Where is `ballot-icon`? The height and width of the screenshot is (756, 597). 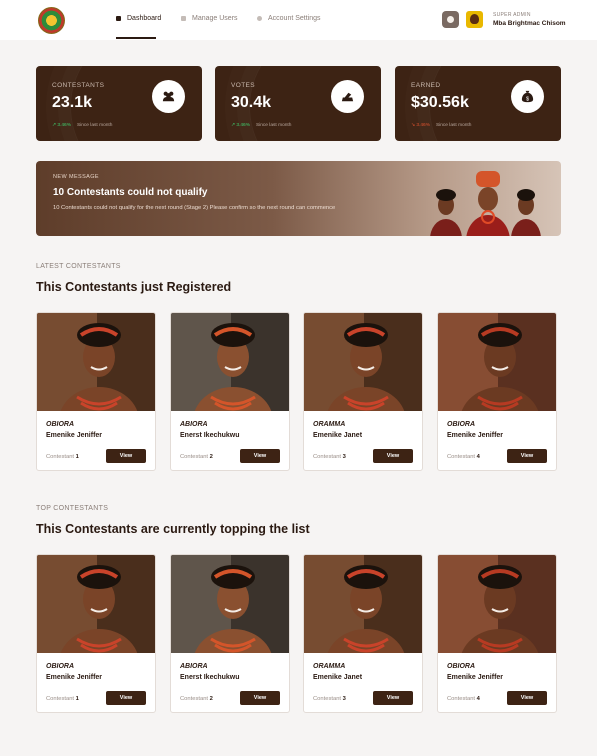 ballot-icon is located at coordinates (347, 96).